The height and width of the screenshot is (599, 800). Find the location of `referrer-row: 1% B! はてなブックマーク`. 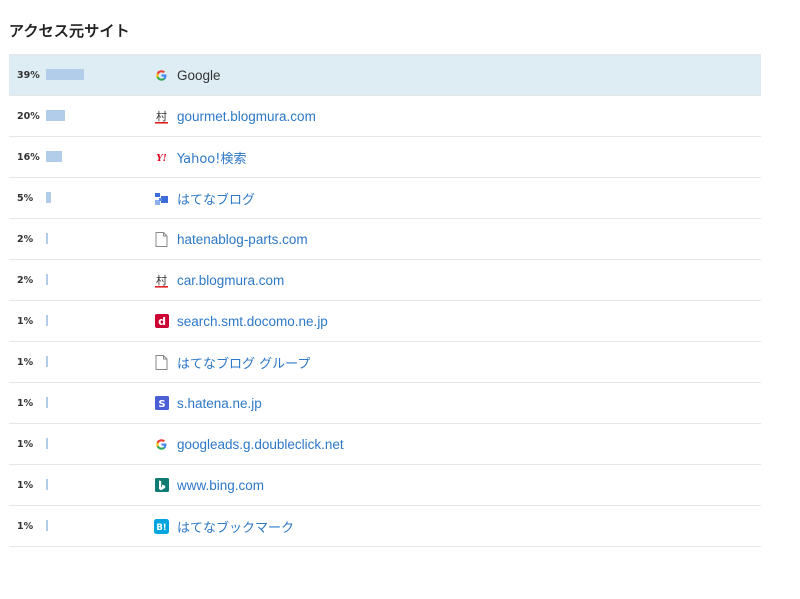

referrer-row: 1% B! はてなブックマーク is located at coordinates (385, 526).